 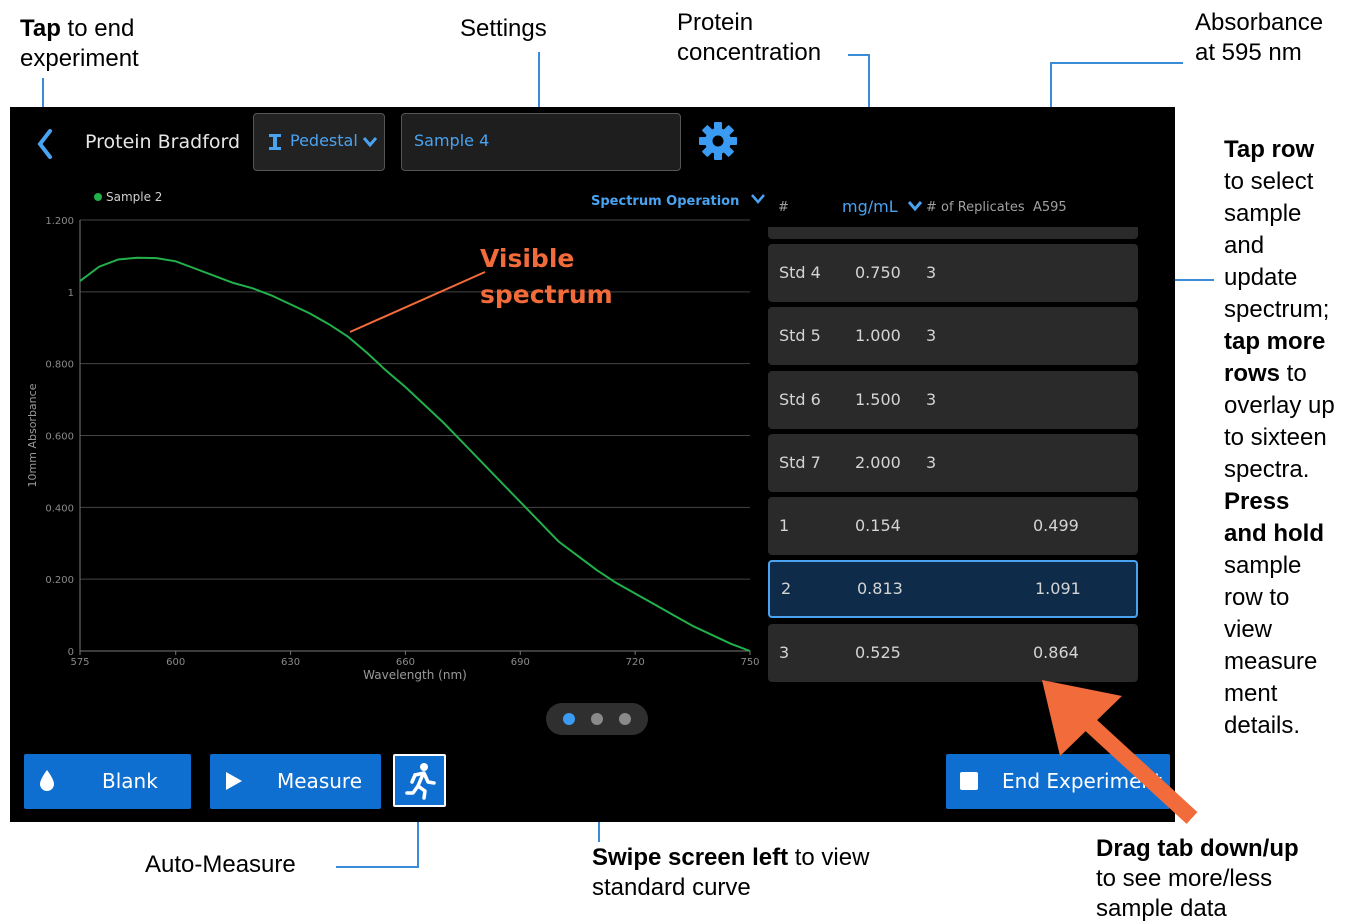 What do you see at coordinates (1259, 37) in the screenshot?
I see `annotation-absorbance: Absorbance at 595 nm` at bounding box center [1259, 37].